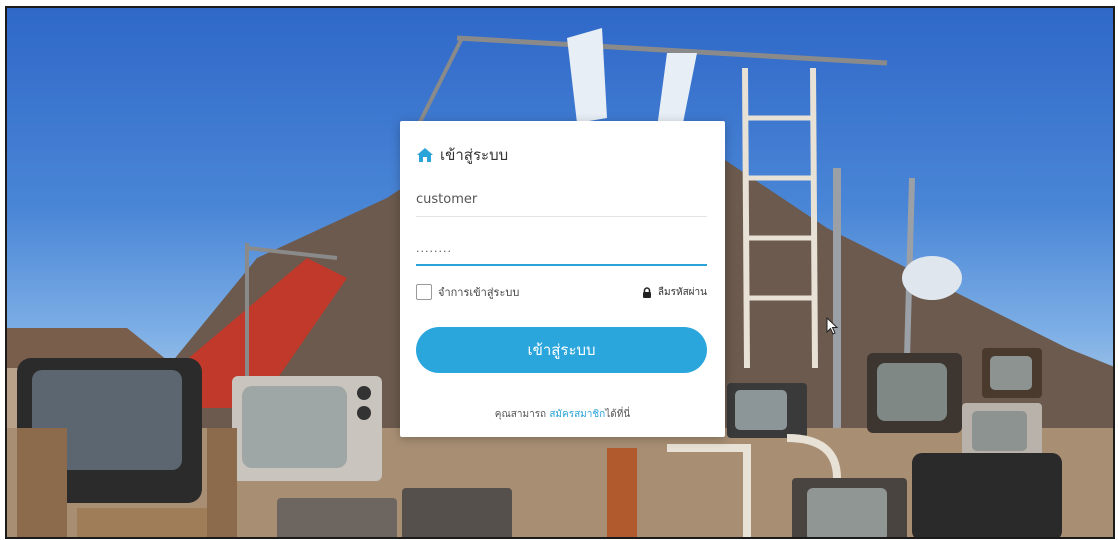  I want to click on remember-me: จำการเข้าสู่ระบบ, so click(467, 292).